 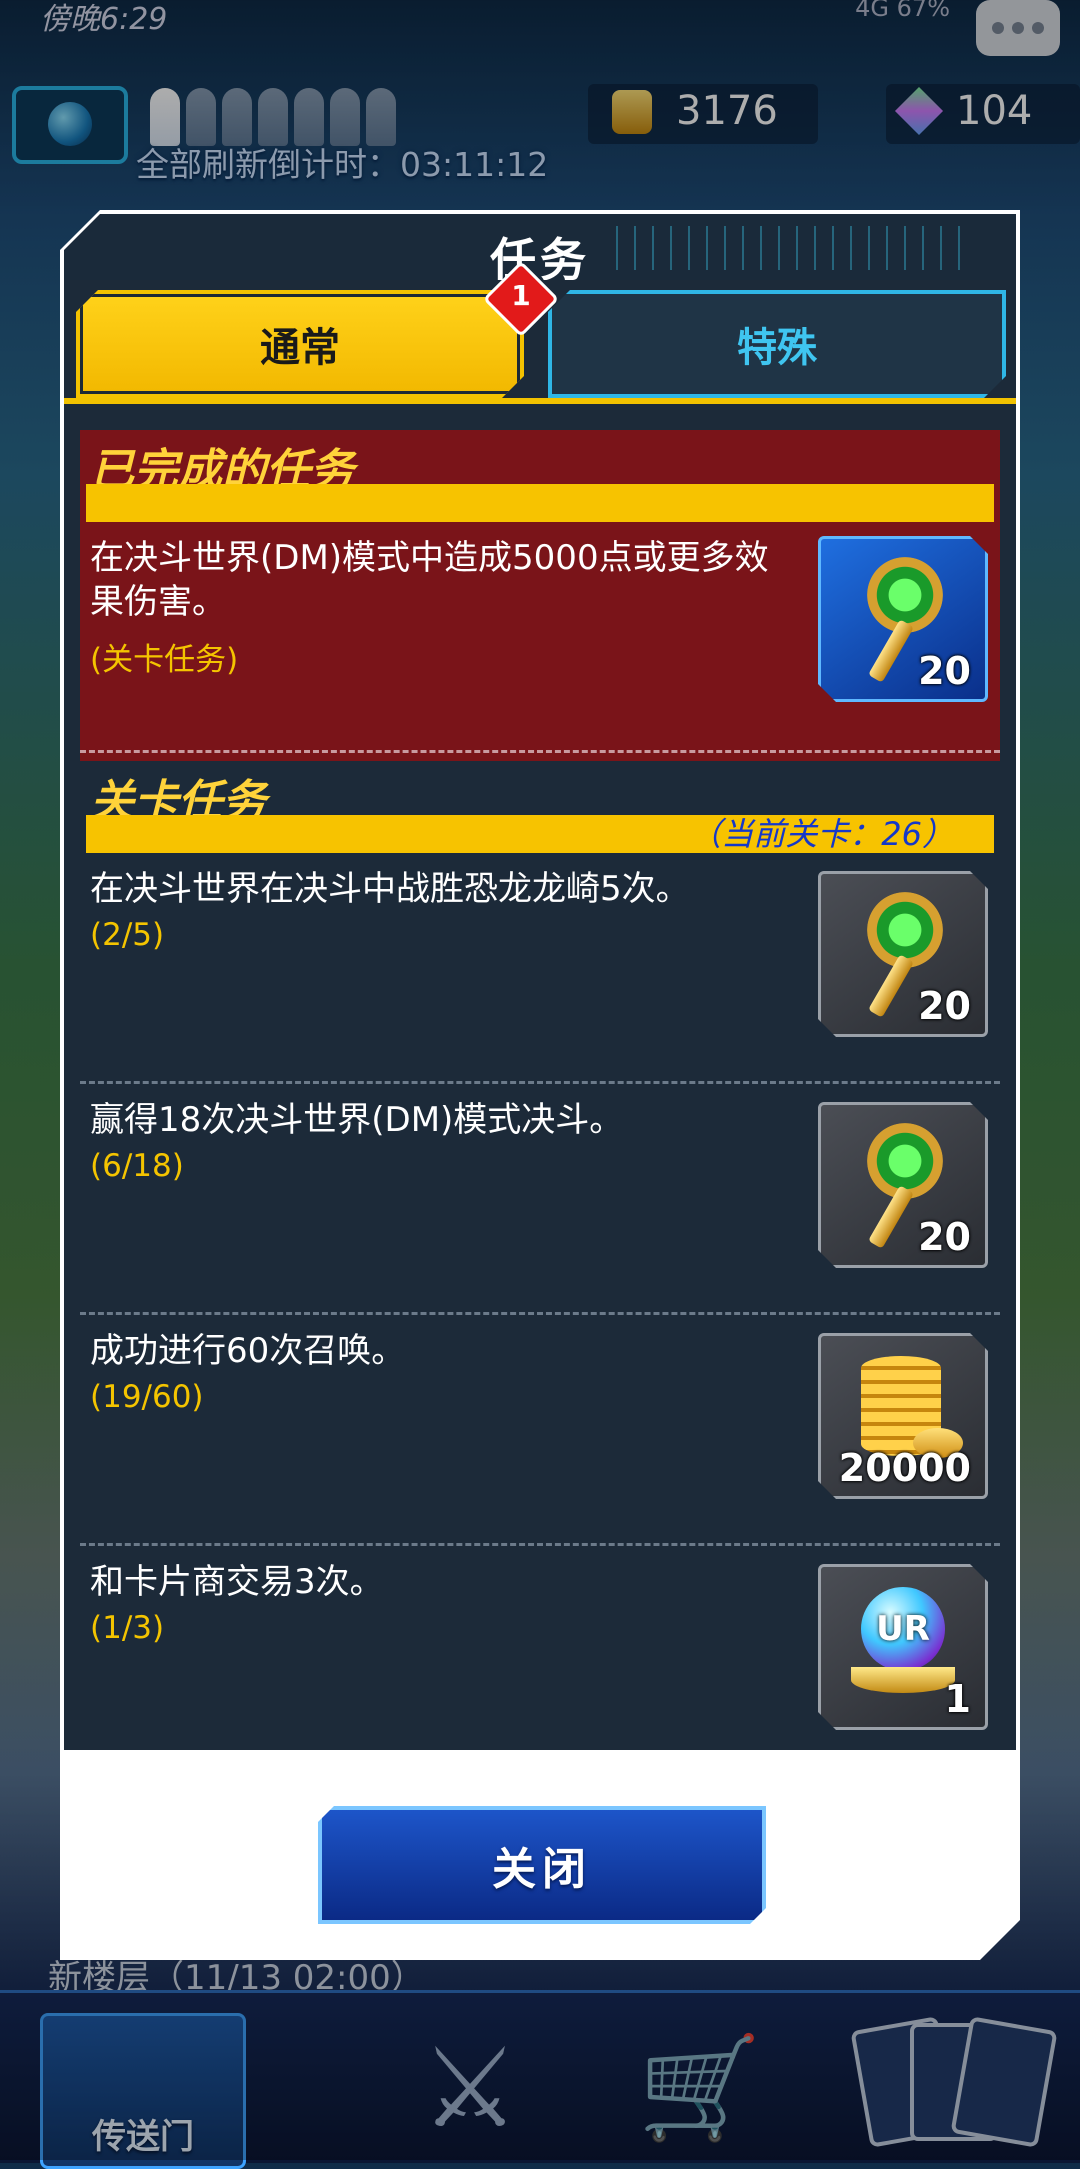 I want to click on notification-badge-count: 1, so click(x=521, y=295).